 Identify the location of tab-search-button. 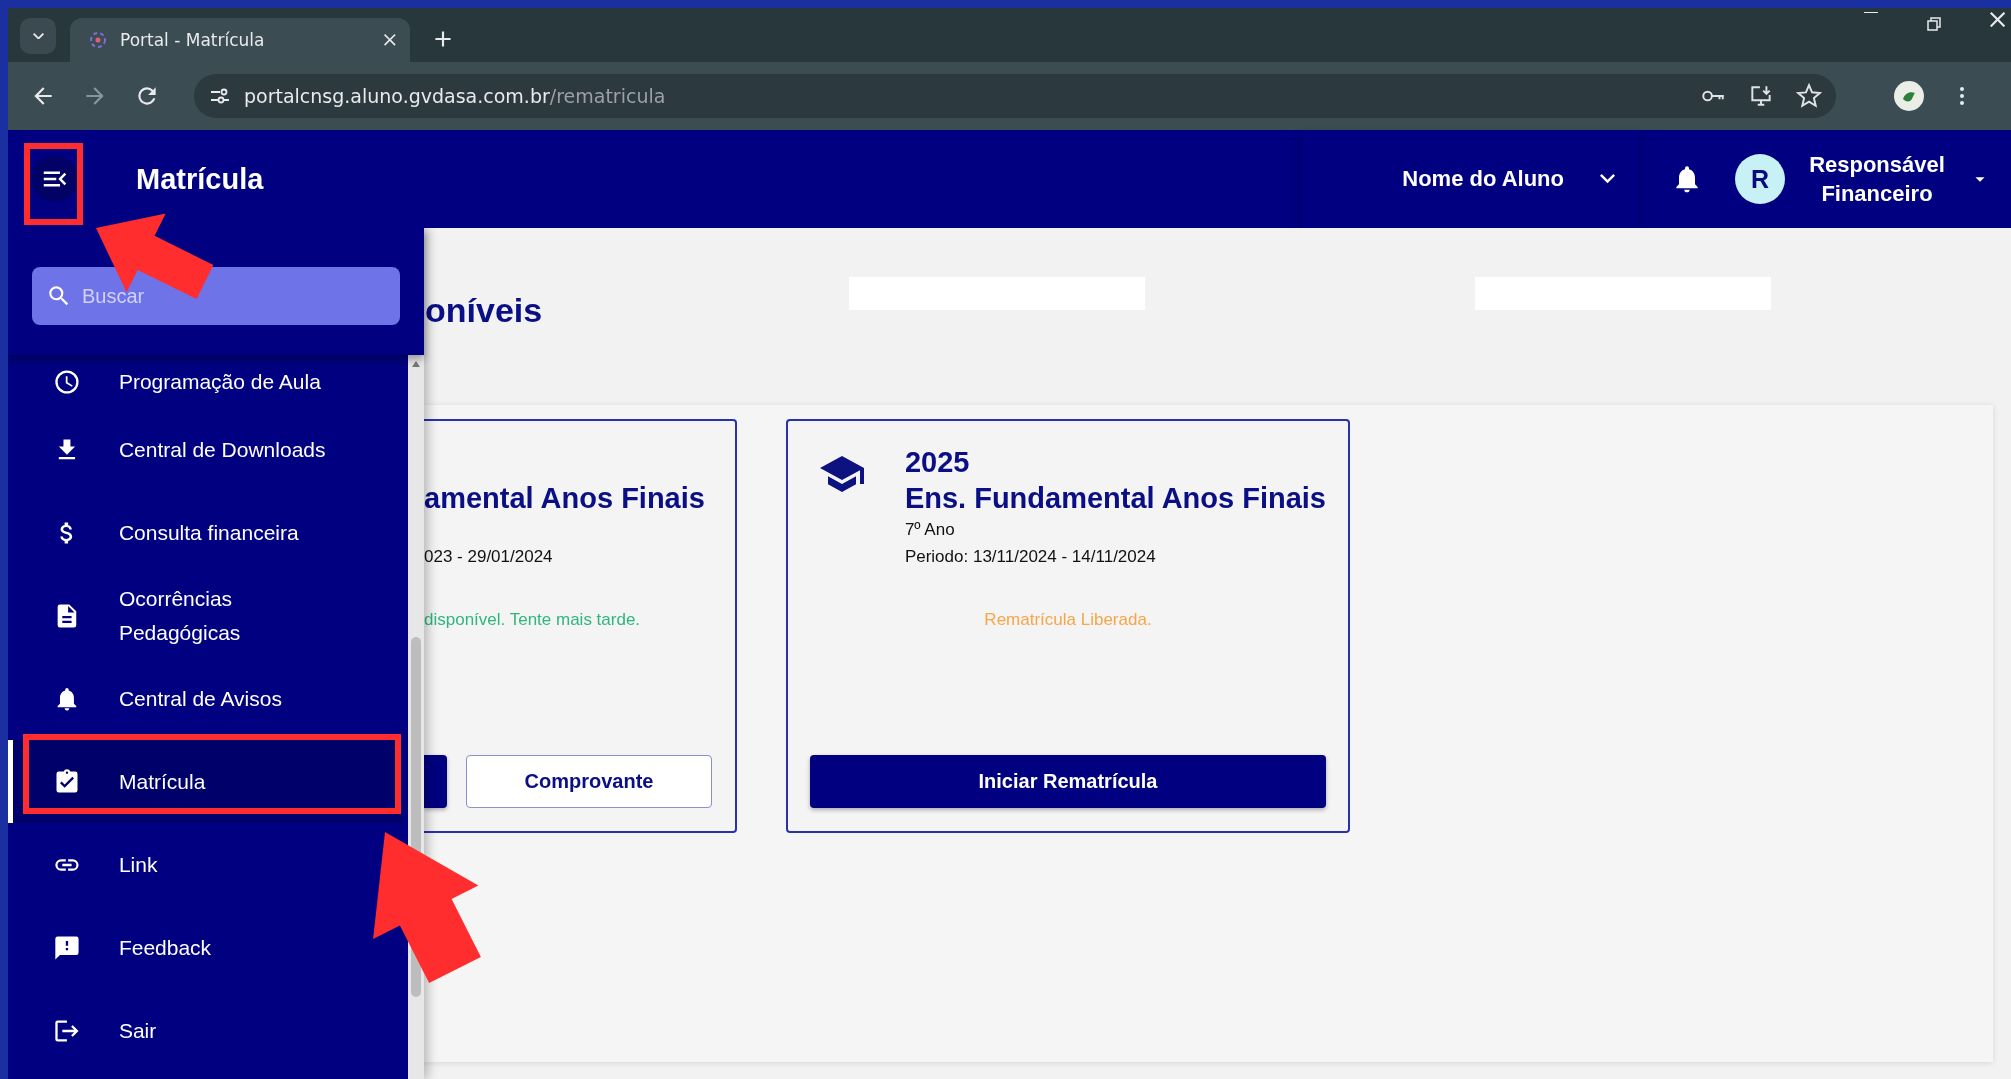
(38, 36).